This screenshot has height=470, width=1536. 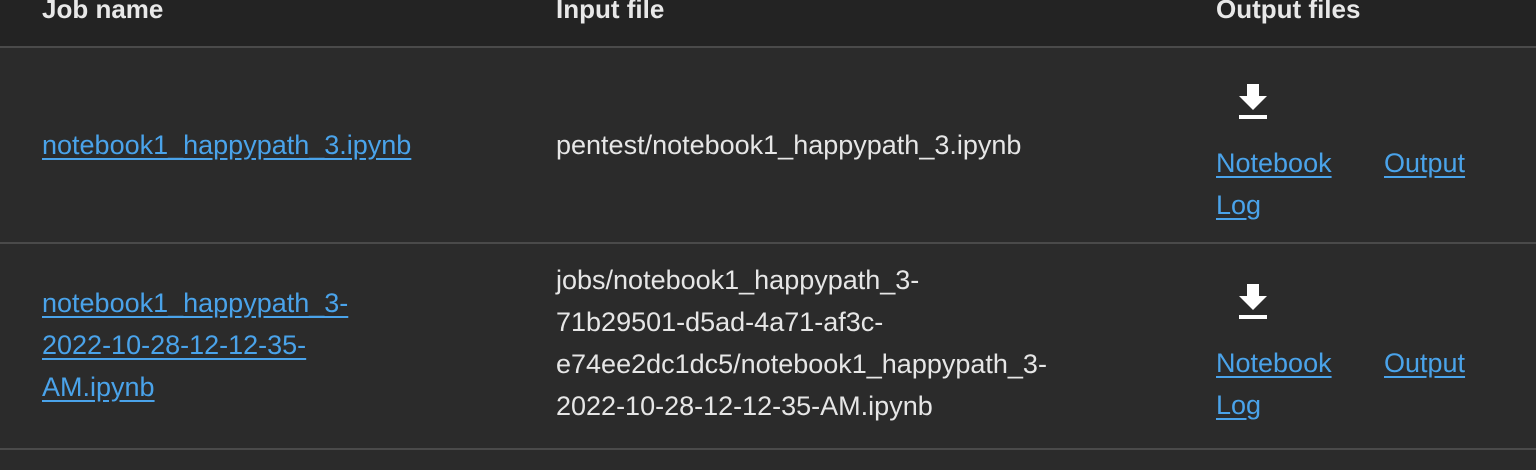 What do you see at coordinates (1288, 12) in the screenshot?
I see `column-header-output-files: Output files` at bounding box center [1288, 12].